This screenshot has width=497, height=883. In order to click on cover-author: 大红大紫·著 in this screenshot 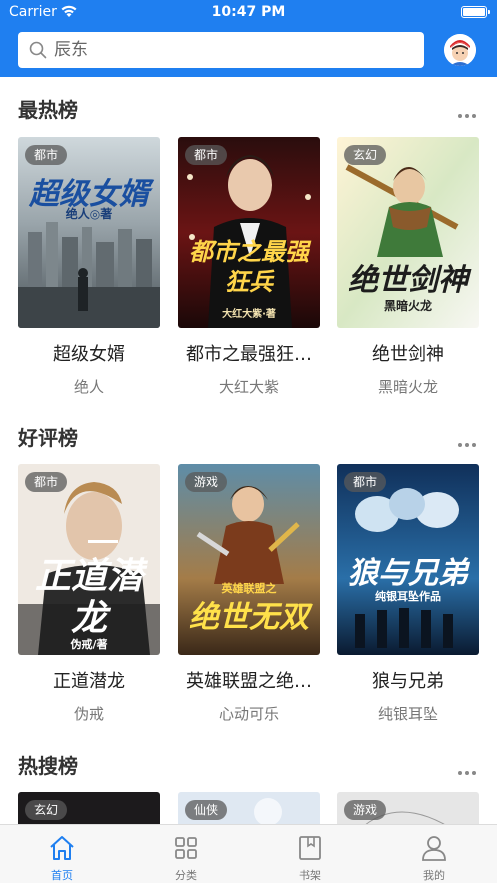, I will do `click(249, 314)`.